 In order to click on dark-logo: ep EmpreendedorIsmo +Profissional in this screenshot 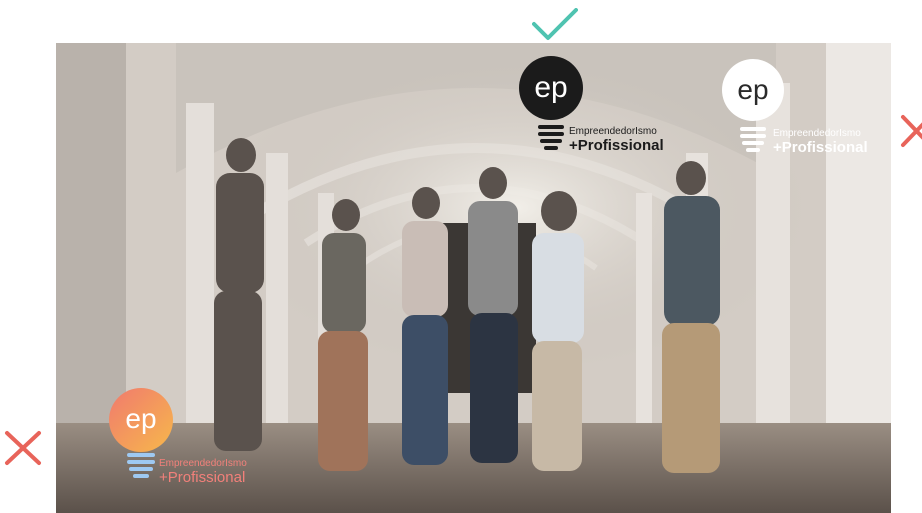, I will do `click(598, 105)`.